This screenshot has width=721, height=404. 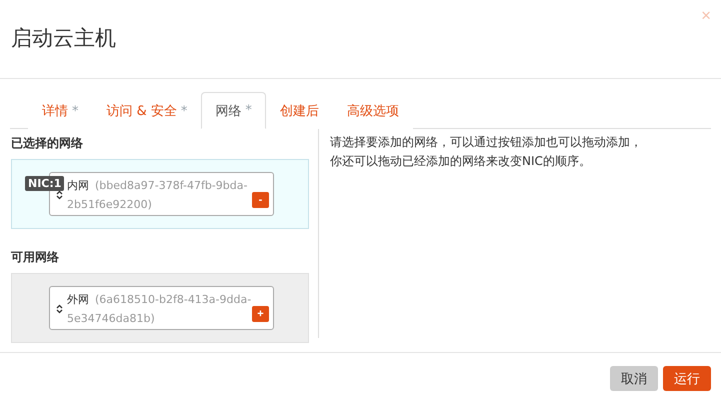 What do you see at coordinates (260, 314) in the screenshot?
I see `add-button: +` at bounding box center [260, 314].